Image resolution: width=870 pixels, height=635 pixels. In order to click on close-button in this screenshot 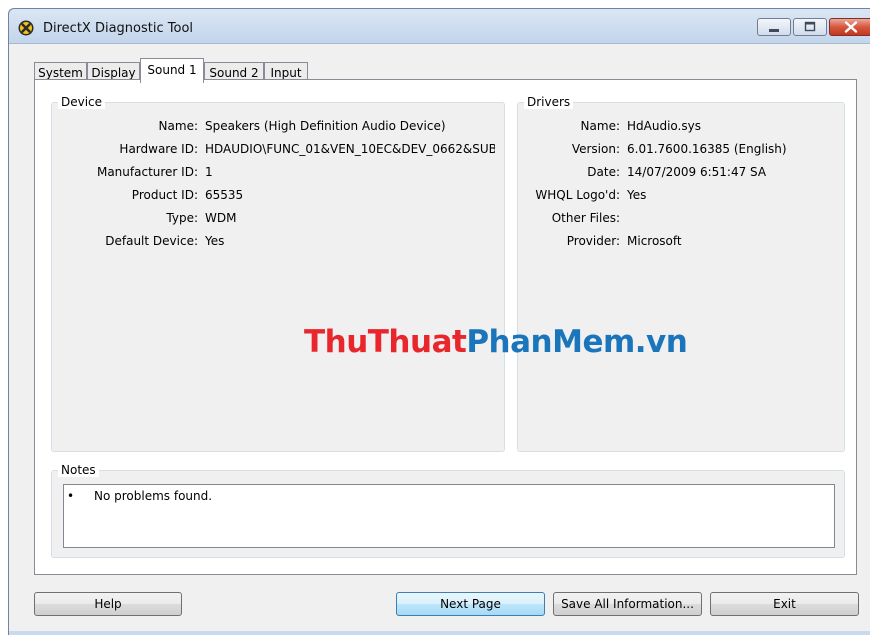, I will do `click(849, 27)`.